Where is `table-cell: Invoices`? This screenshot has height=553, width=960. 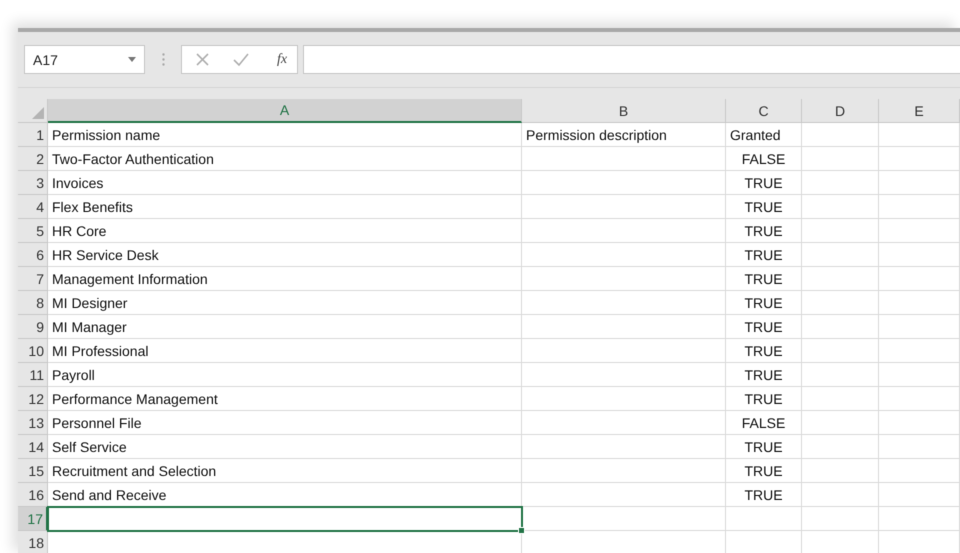 table-cell: Invoices is located at coordinates (285, 183).